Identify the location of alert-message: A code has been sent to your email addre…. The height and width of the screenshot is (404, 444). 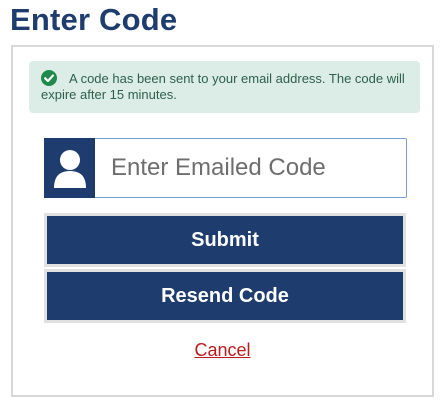
(223, 86).